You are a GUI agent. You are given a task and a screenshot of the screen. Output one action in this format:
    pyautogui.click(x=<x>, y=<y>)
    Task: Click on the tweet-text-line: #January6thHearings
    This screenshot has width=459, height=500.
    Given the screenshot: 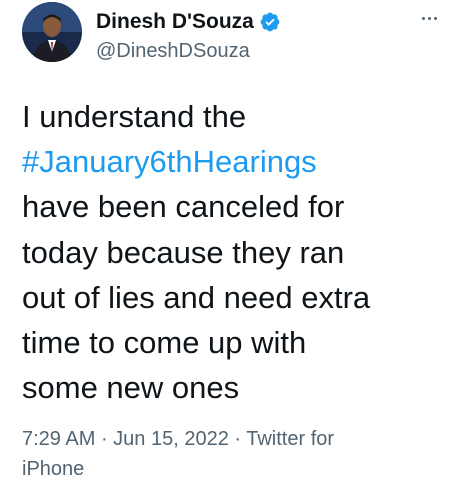 What is the action you would take?
    pyautogui.click(x=237, y=161)
    